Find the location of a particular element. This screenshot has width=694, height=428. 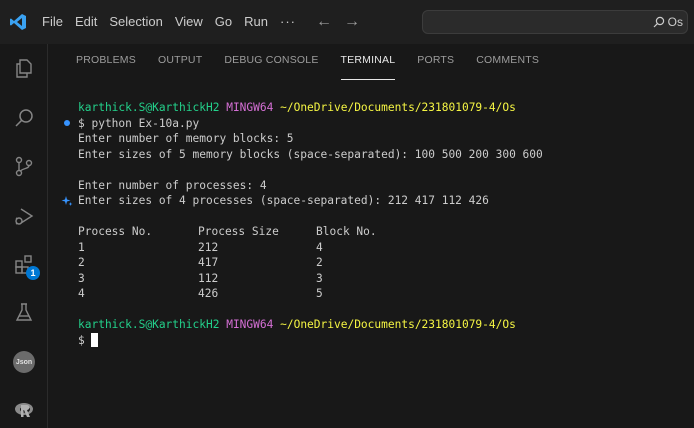

tab-comments: COMMENTS is located at coordinates (507, 62).